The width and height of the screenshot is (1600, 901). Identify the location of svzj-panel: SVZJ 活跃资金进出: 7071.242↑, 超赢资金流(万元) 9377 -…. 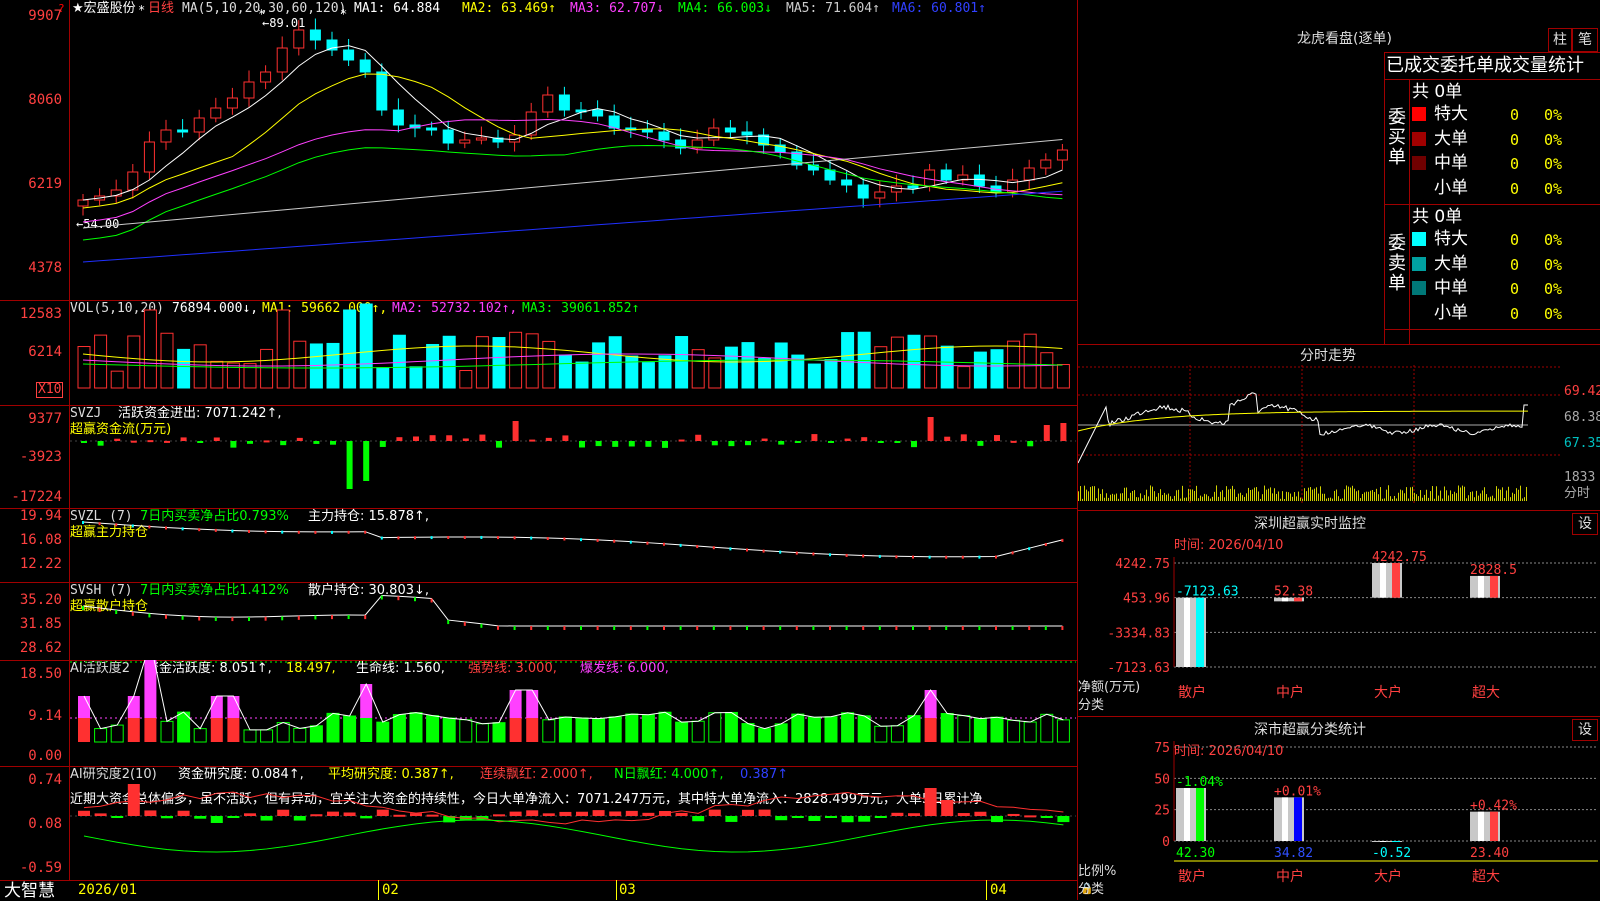
(539, 456).